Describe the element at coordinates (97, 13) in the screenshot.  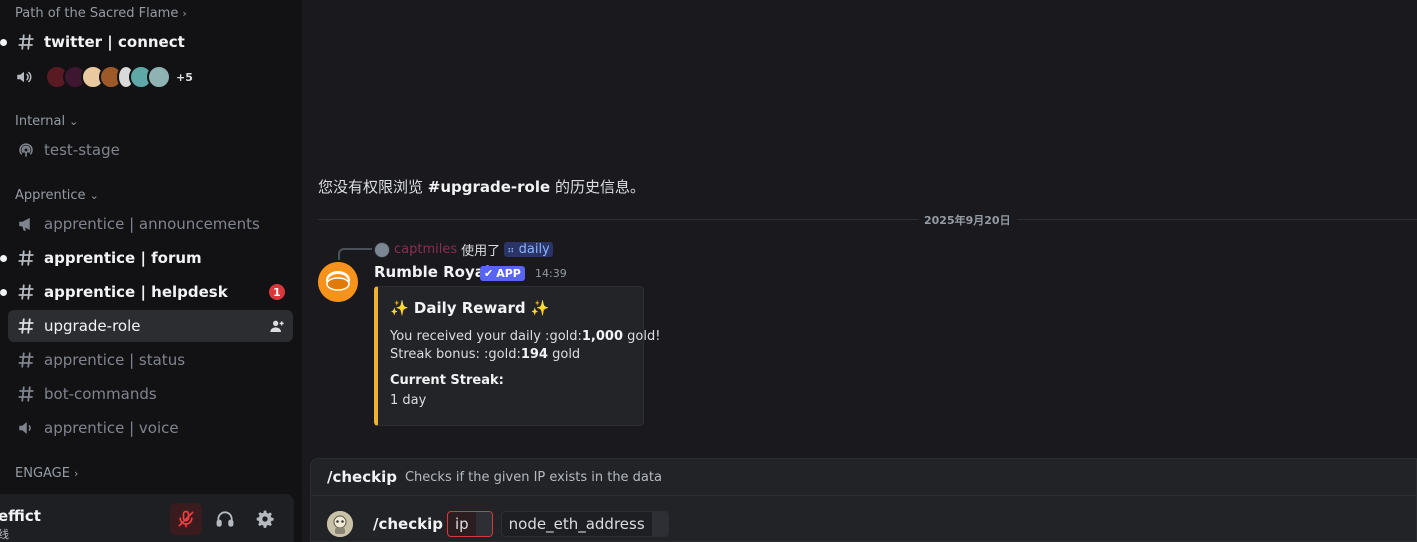
I see `category-label: Path of the Sacred Flame` at that location.